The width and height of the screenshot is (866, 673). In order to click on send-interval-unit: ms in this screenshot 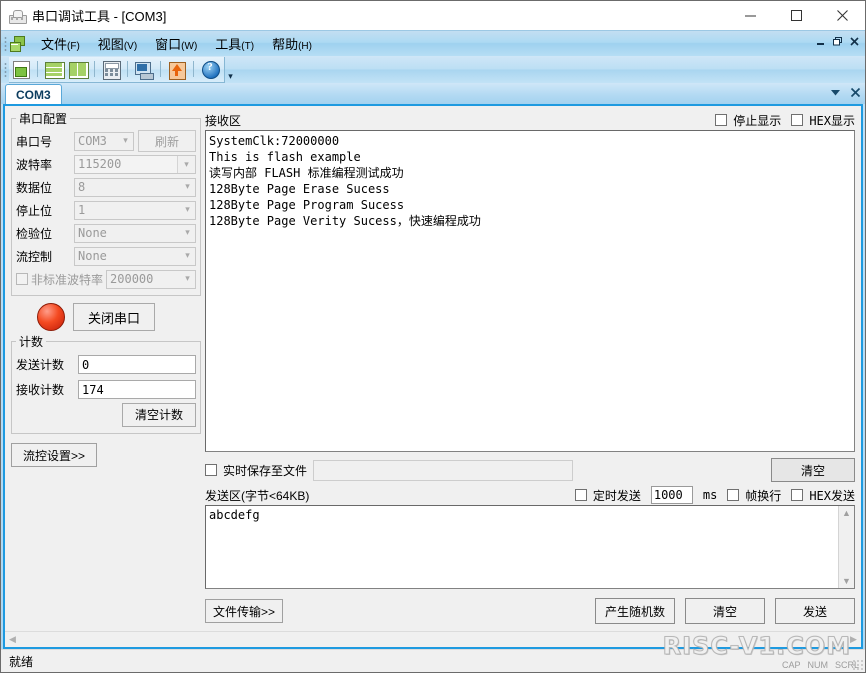, I will do `click(710, 495)`.